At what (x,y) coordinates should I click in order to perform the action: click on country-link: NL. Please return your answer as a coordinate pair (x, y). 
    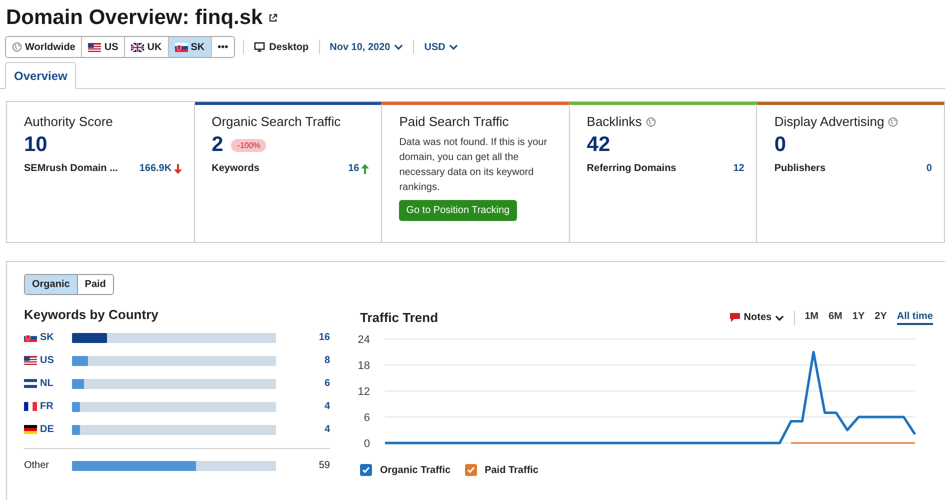
    Looking at the image, I should click on (47, 383).